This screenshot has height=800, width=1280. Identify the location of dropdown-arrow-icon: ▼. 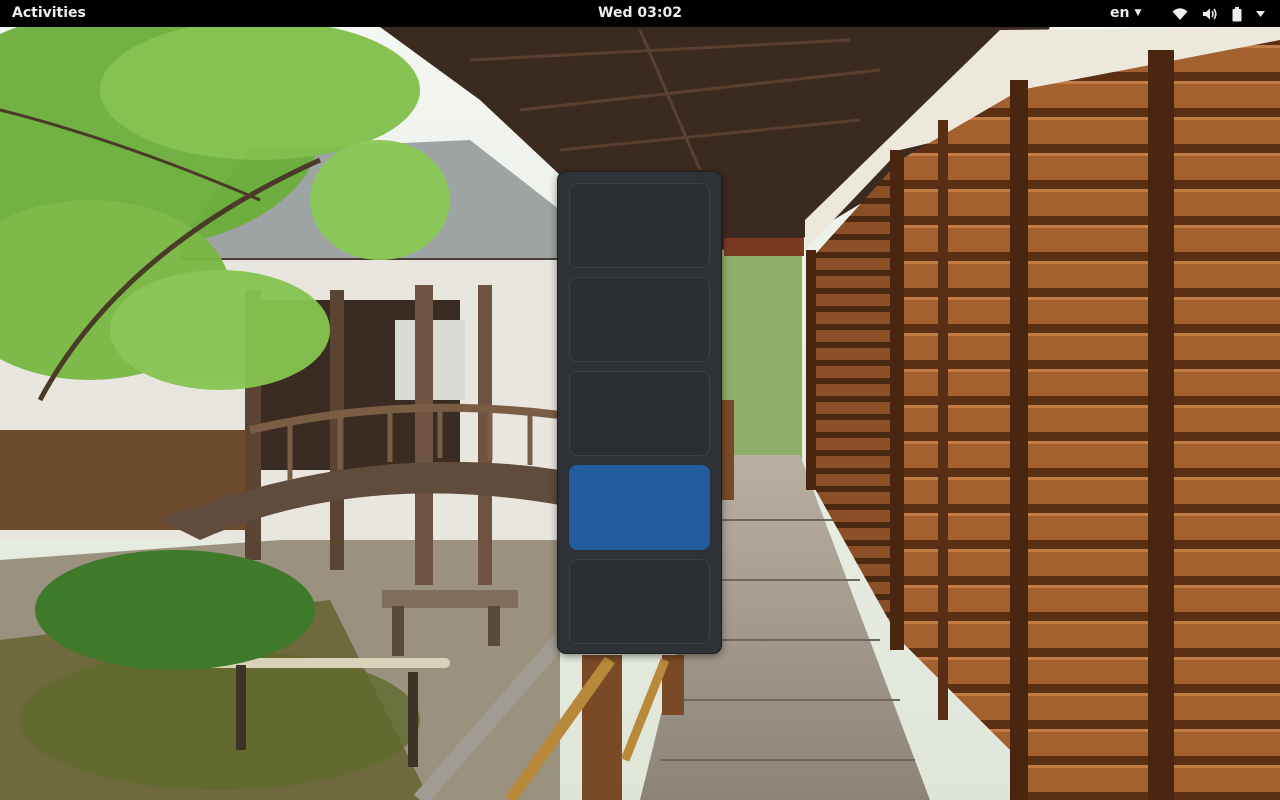
(1138, 13).